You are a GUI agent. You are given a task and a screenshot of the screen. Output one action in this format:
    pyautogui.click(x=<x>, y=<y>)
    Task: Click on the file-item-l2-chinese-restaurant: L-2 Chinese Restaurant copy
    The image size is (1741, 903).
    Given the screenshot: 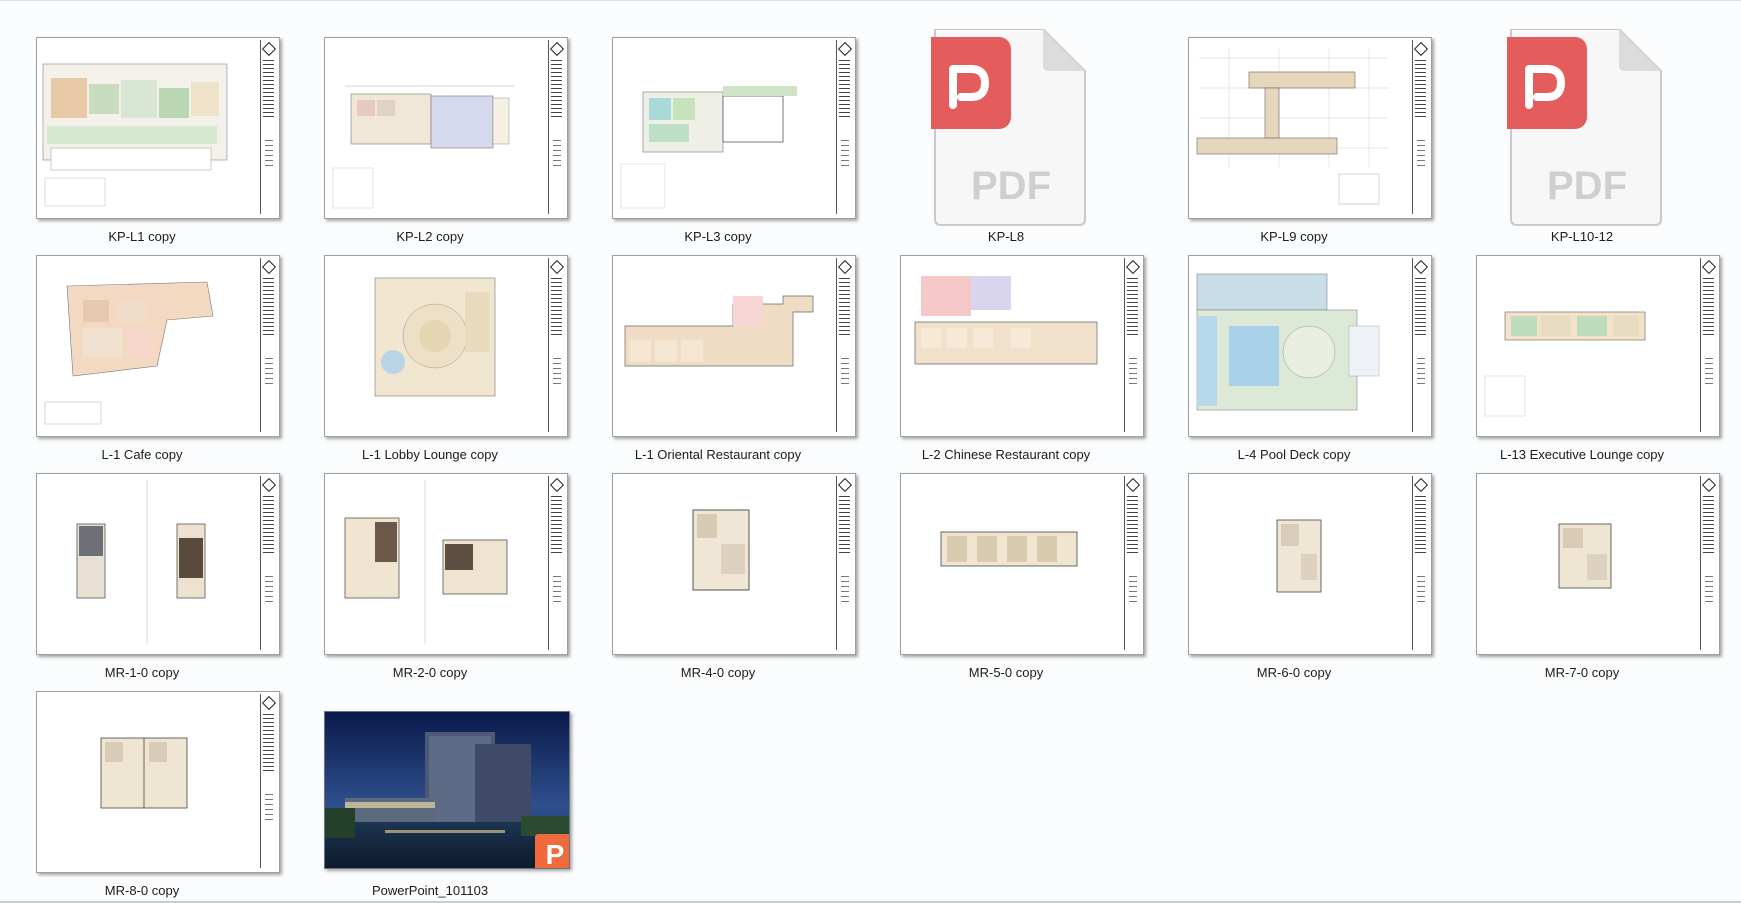 What is the action you would take?
    pyautogui.click(x=1010, y=363)
    